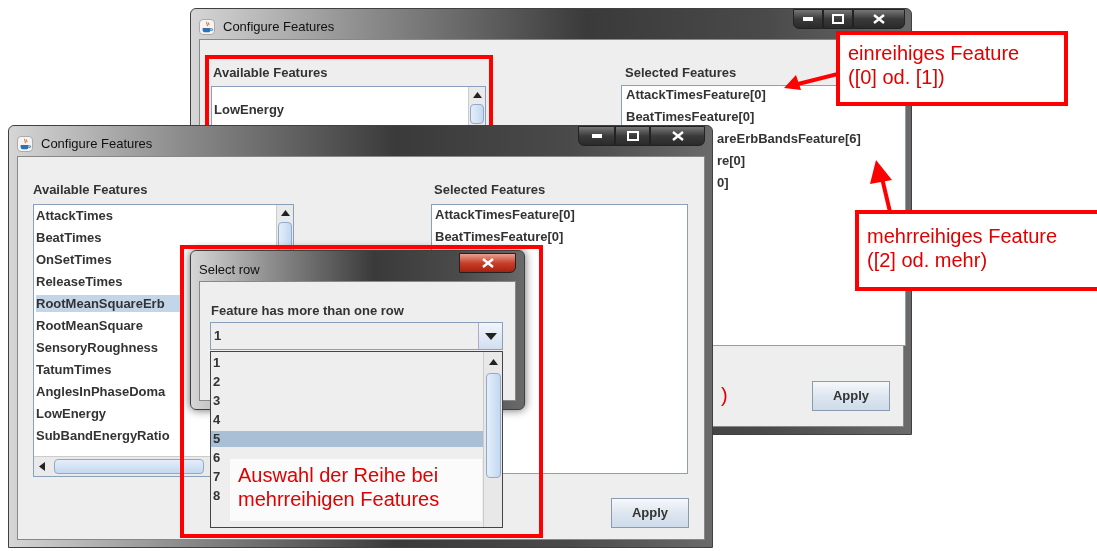  What do you see at coordinates (103, 435) in the screenshot?
I see `list-item: SubBandEnergyRatio` at bounding box center [103, 435].